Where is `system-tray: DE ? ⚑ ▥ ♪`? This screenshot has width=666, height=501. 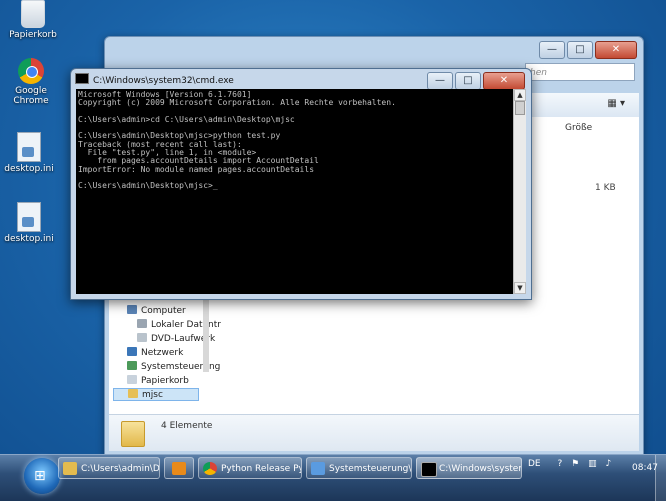
system-tray: DE ? ⚑ ▥ ♪ is located at coordinates (569, 464).